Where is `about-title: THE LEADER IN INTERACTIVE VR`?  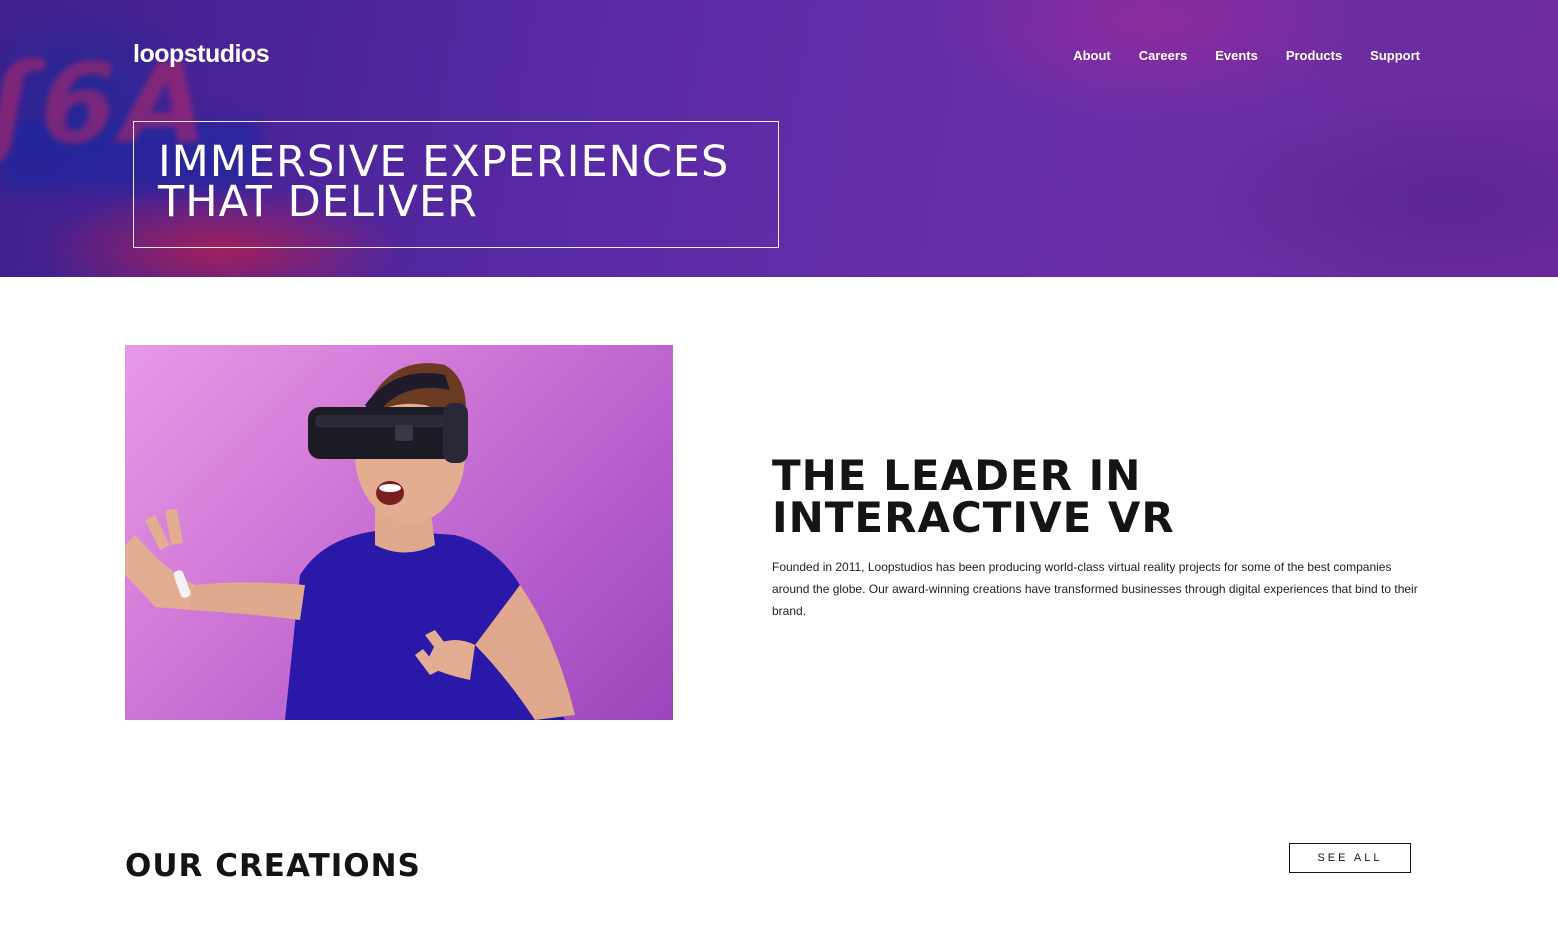 about-title: THE LEADER IN INTERACTIVE VR is located at coordinates (973, 497).